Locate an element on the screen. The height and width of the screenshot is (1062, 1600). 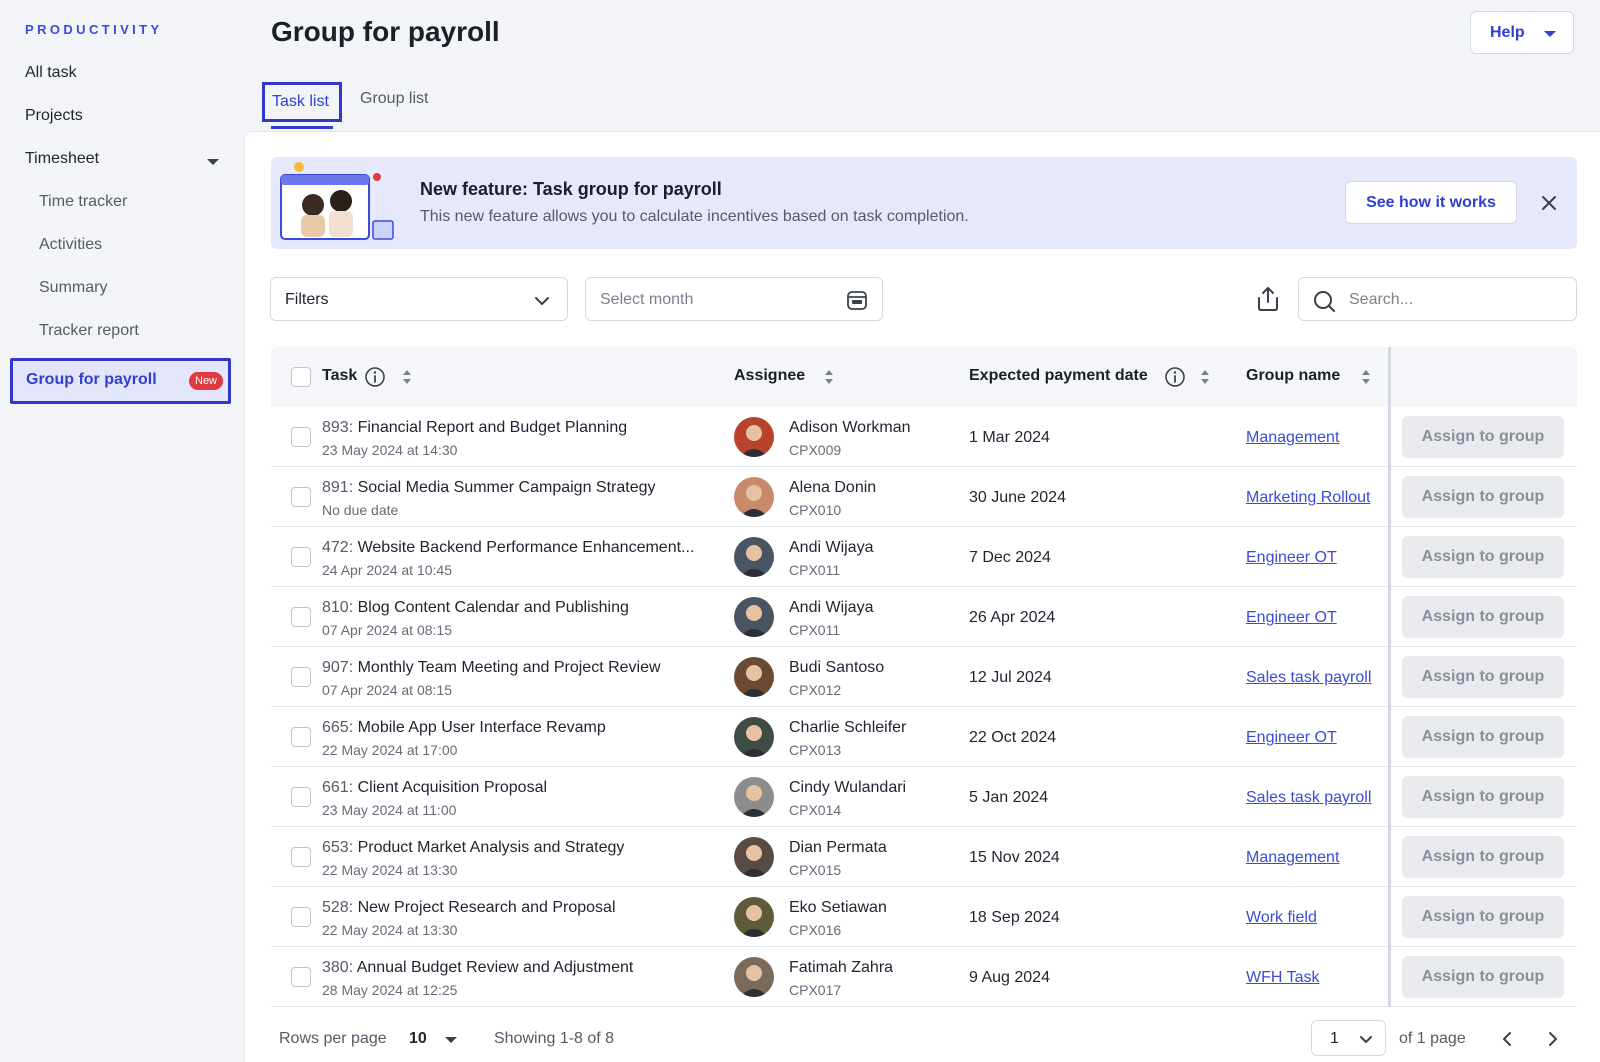
sidebar-item-group-for-payroll: Group for payroll New is located at coordinates (120, 381).